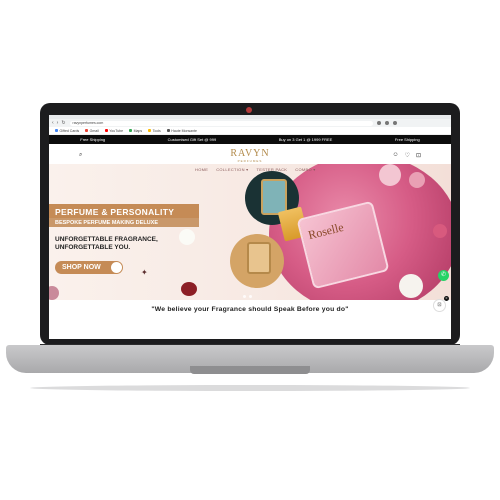 This screenshot has width=500, height=500. I want to click on shop-now-button: SHOP NOW, so click(89, 267).